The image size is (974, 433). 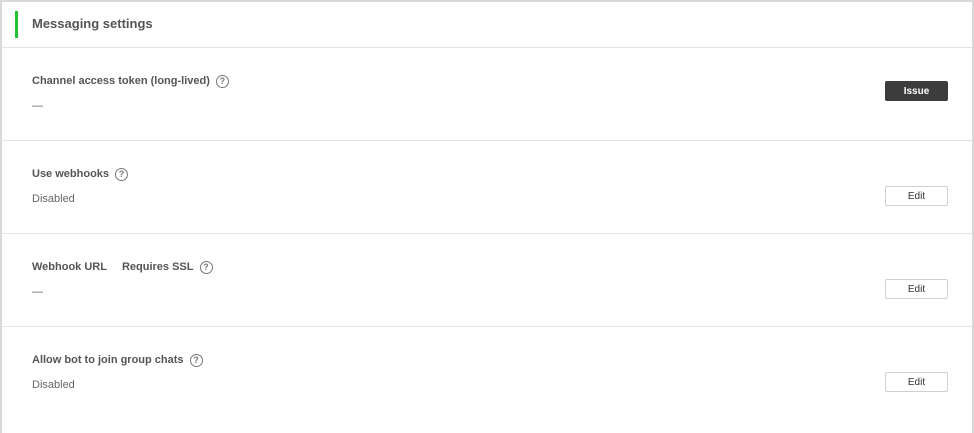 I want to click on setting-label: Allow bot to join group chats, so click(x=108, y=360).